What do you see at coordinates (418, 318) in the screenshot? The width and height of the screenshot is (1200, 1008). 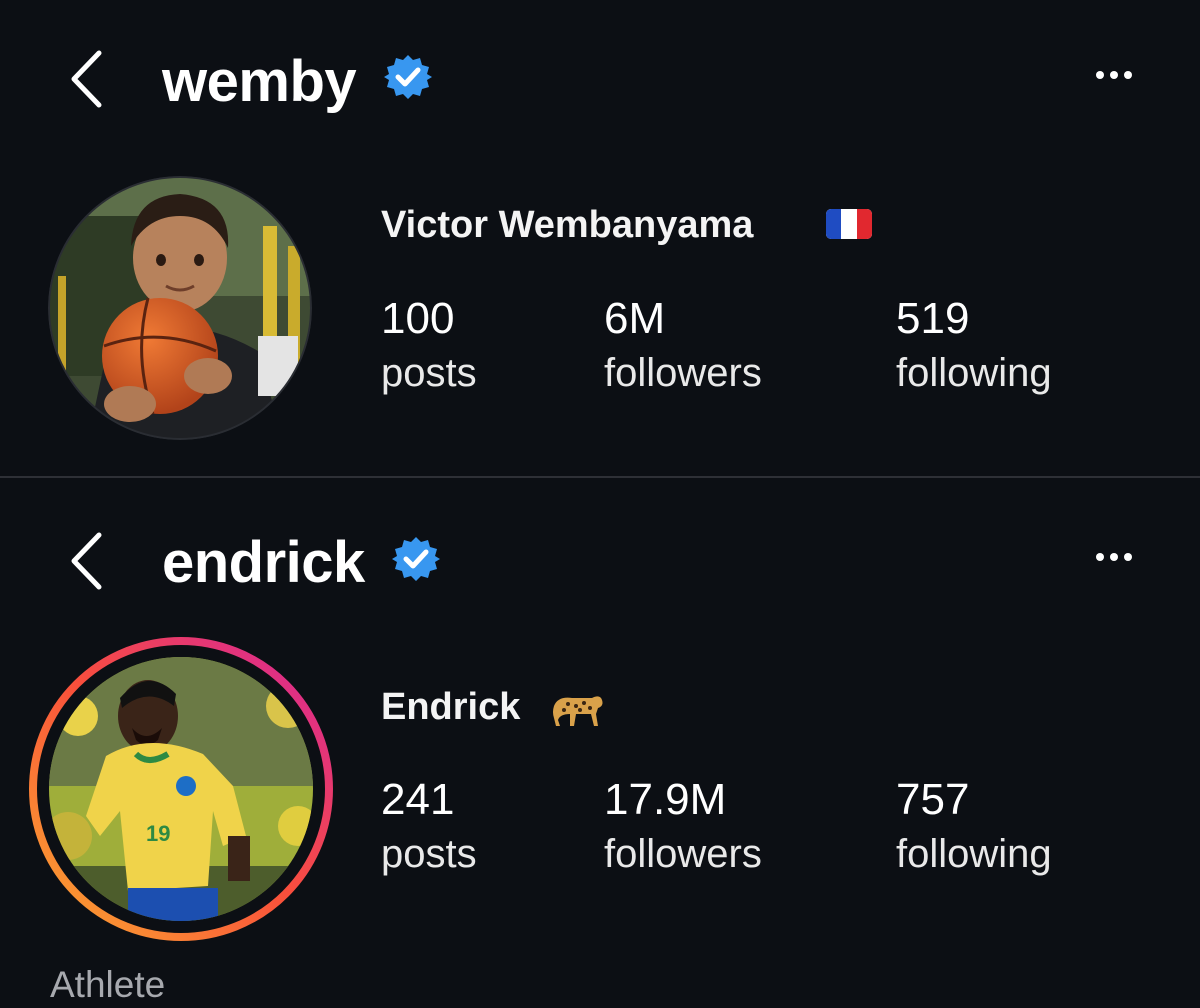 I see `stat-value: 100` at bounding box center [418, 318].